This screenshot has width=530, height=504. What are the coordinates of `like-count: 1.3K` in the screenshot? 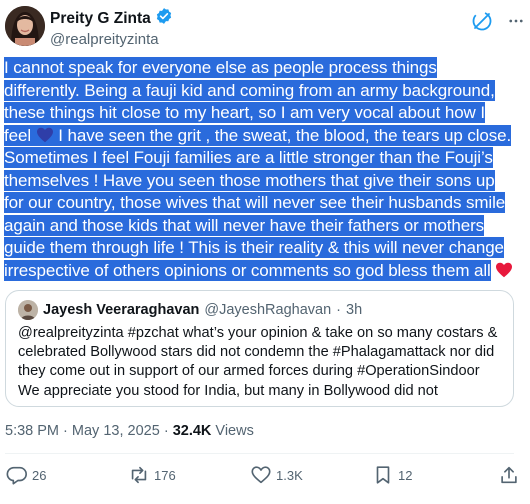 It's located at (289, 475).